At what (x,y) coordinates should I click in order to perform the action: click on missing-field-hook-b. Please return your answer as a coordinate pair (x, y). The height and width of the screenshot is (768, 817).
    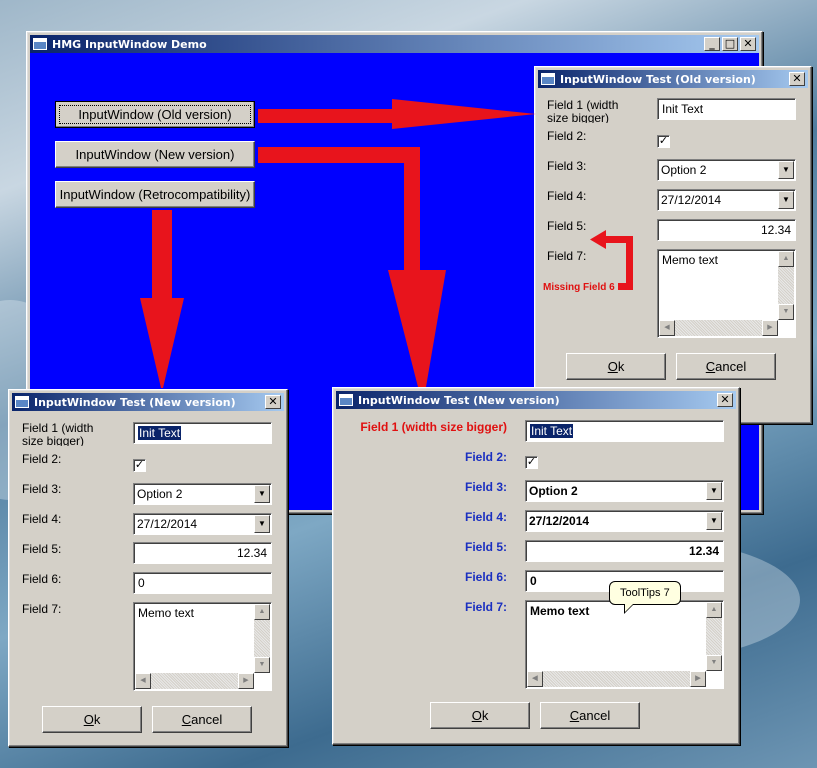
    Looking at the image, I should click on (625, 286).